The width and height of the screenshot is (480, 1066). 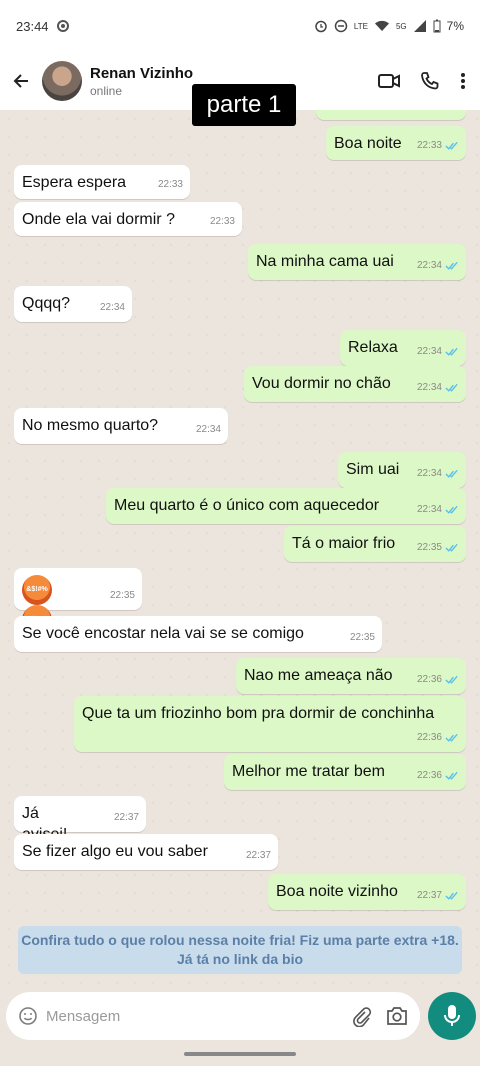 I want to click on message-bubble: Já avisei!22:37, so click(x=80, y=819).